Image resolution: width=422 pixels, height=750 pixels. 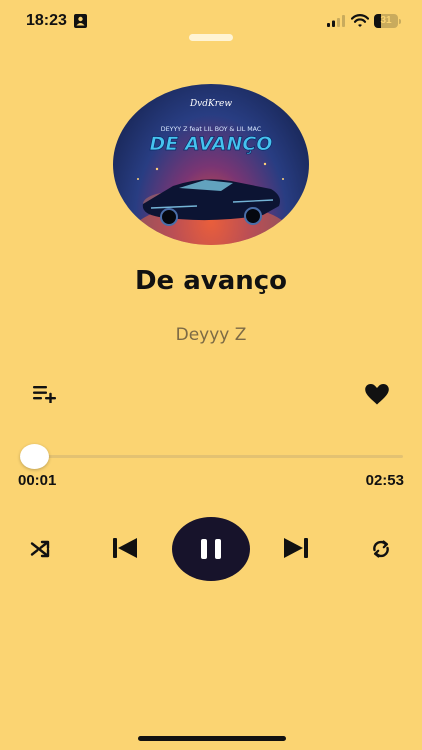 What do you see at coordinates (211, 456) in the screenshot?
I see `seek-bar` at bounding box center [211, 456].